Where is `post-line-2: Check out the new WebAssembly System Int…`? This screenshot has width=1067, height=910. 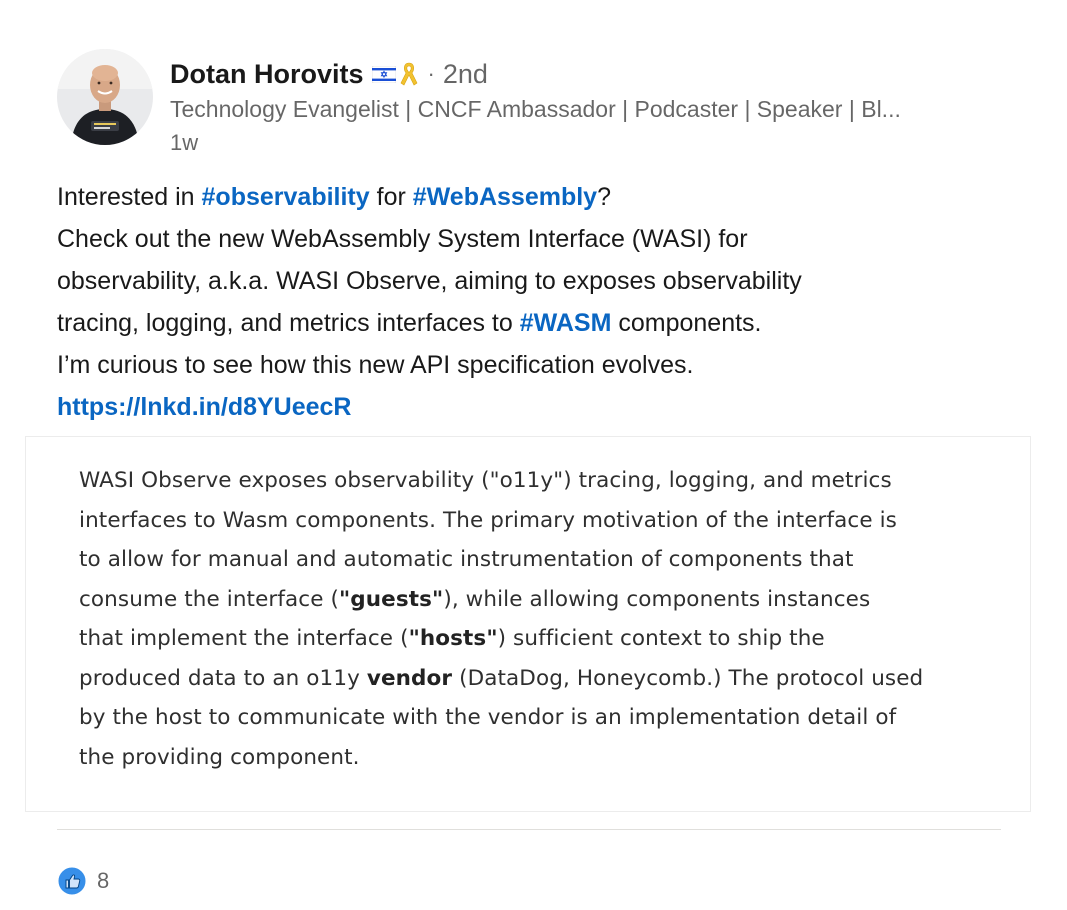 post-line-2: Check out the new WebAssembly System Int… is located at coordinates (402, 239).